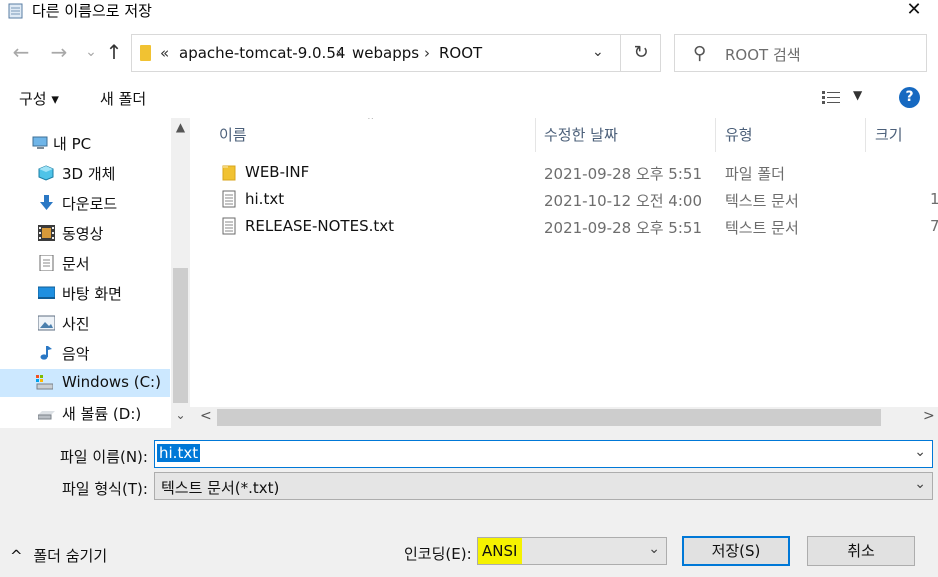 This screenshot has width=938, height=577. What do you see at coordinates (85, 323) in the screenshot?
I see `sidebar-item-pictures: 사진` at bounding box center [85, 323].